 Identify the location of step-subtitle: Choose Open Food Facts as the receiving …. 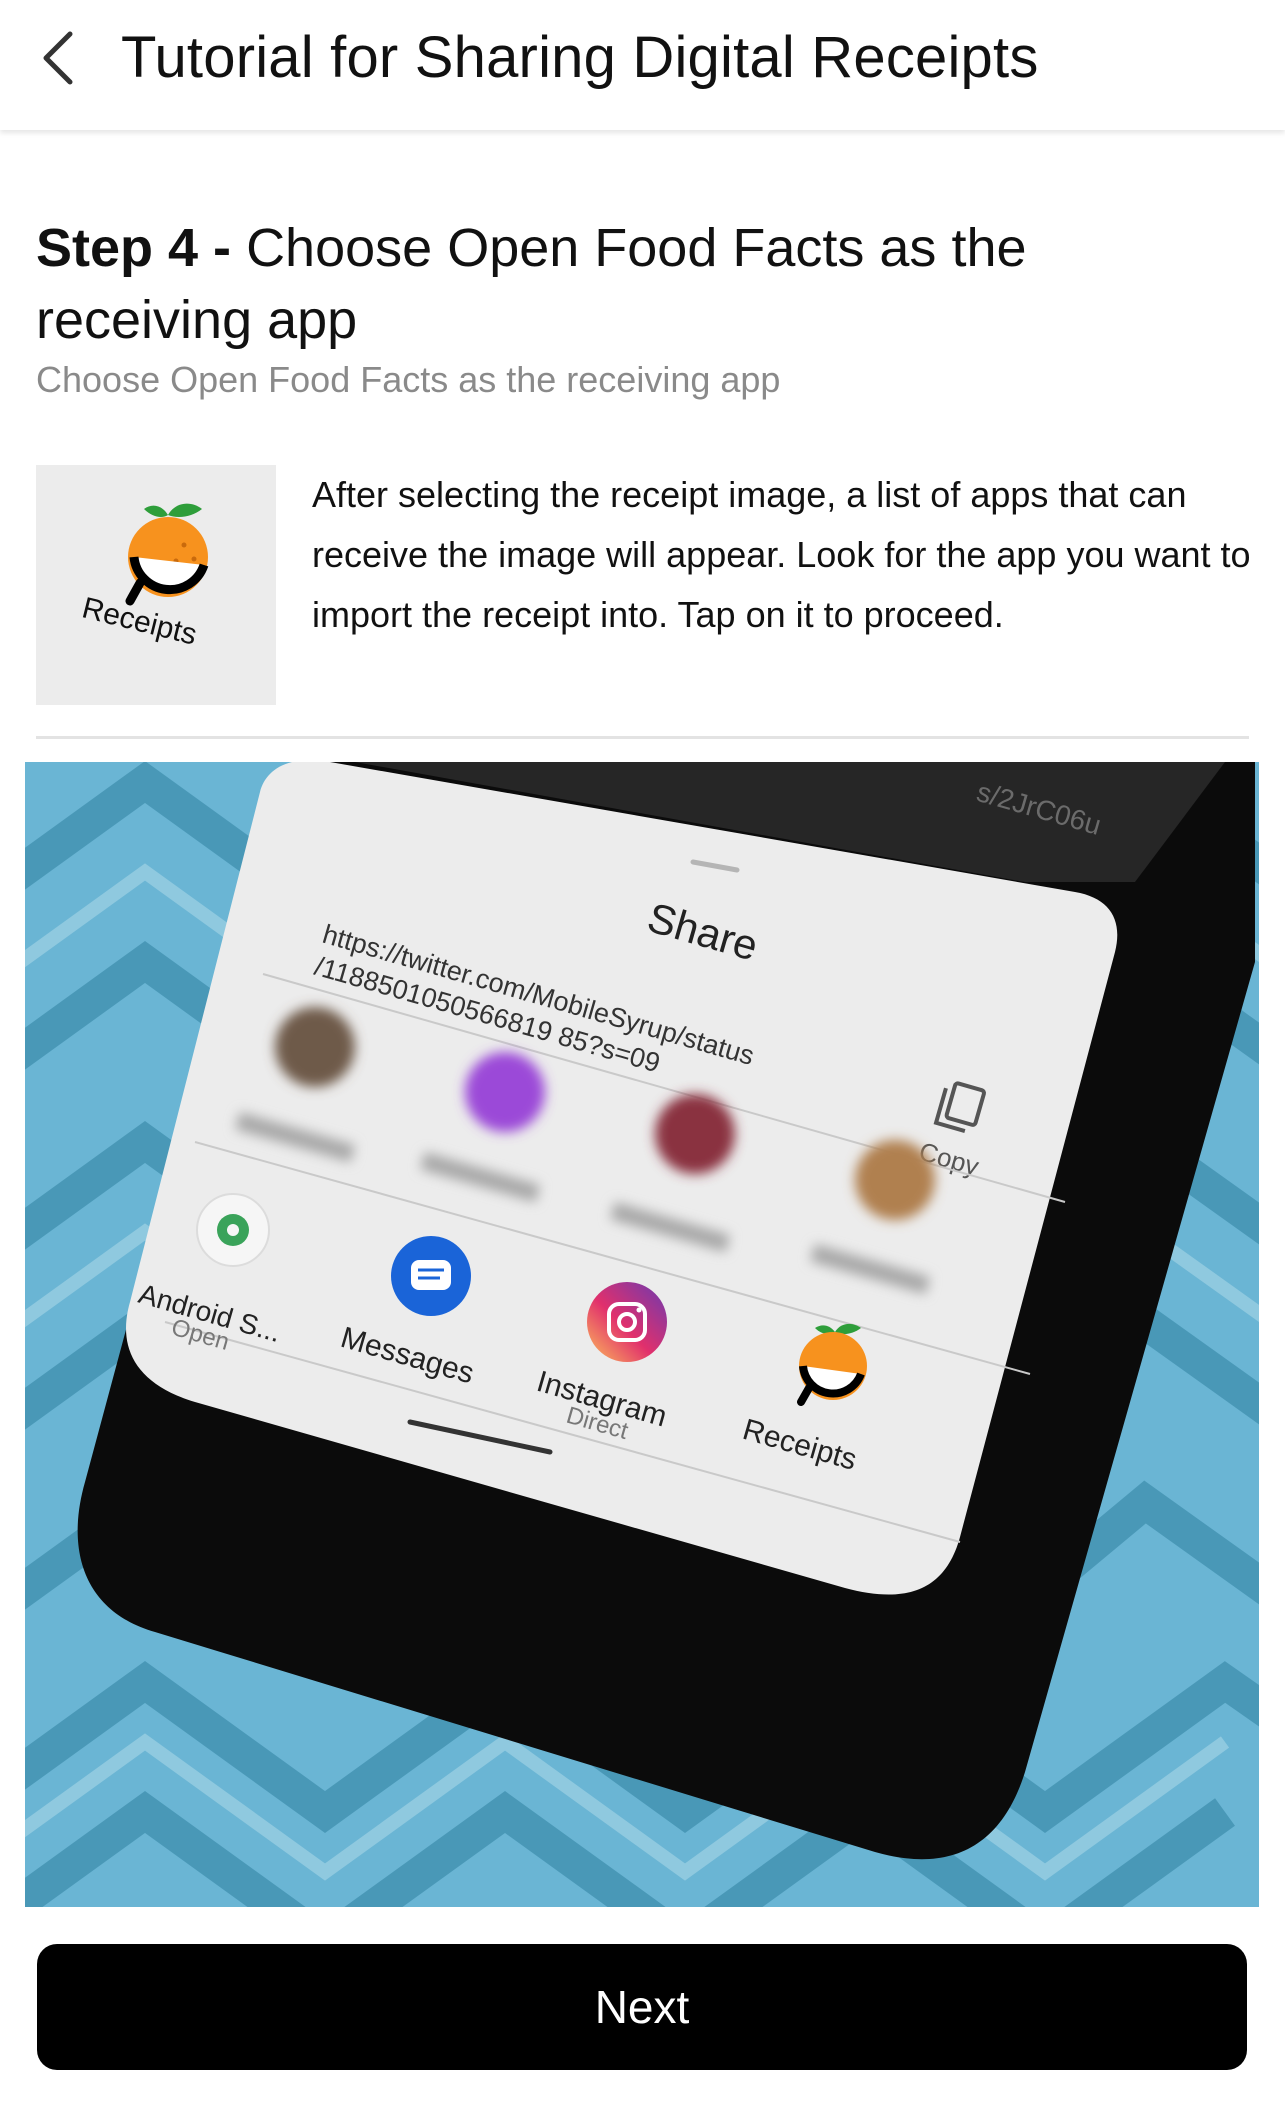
(408, 379).